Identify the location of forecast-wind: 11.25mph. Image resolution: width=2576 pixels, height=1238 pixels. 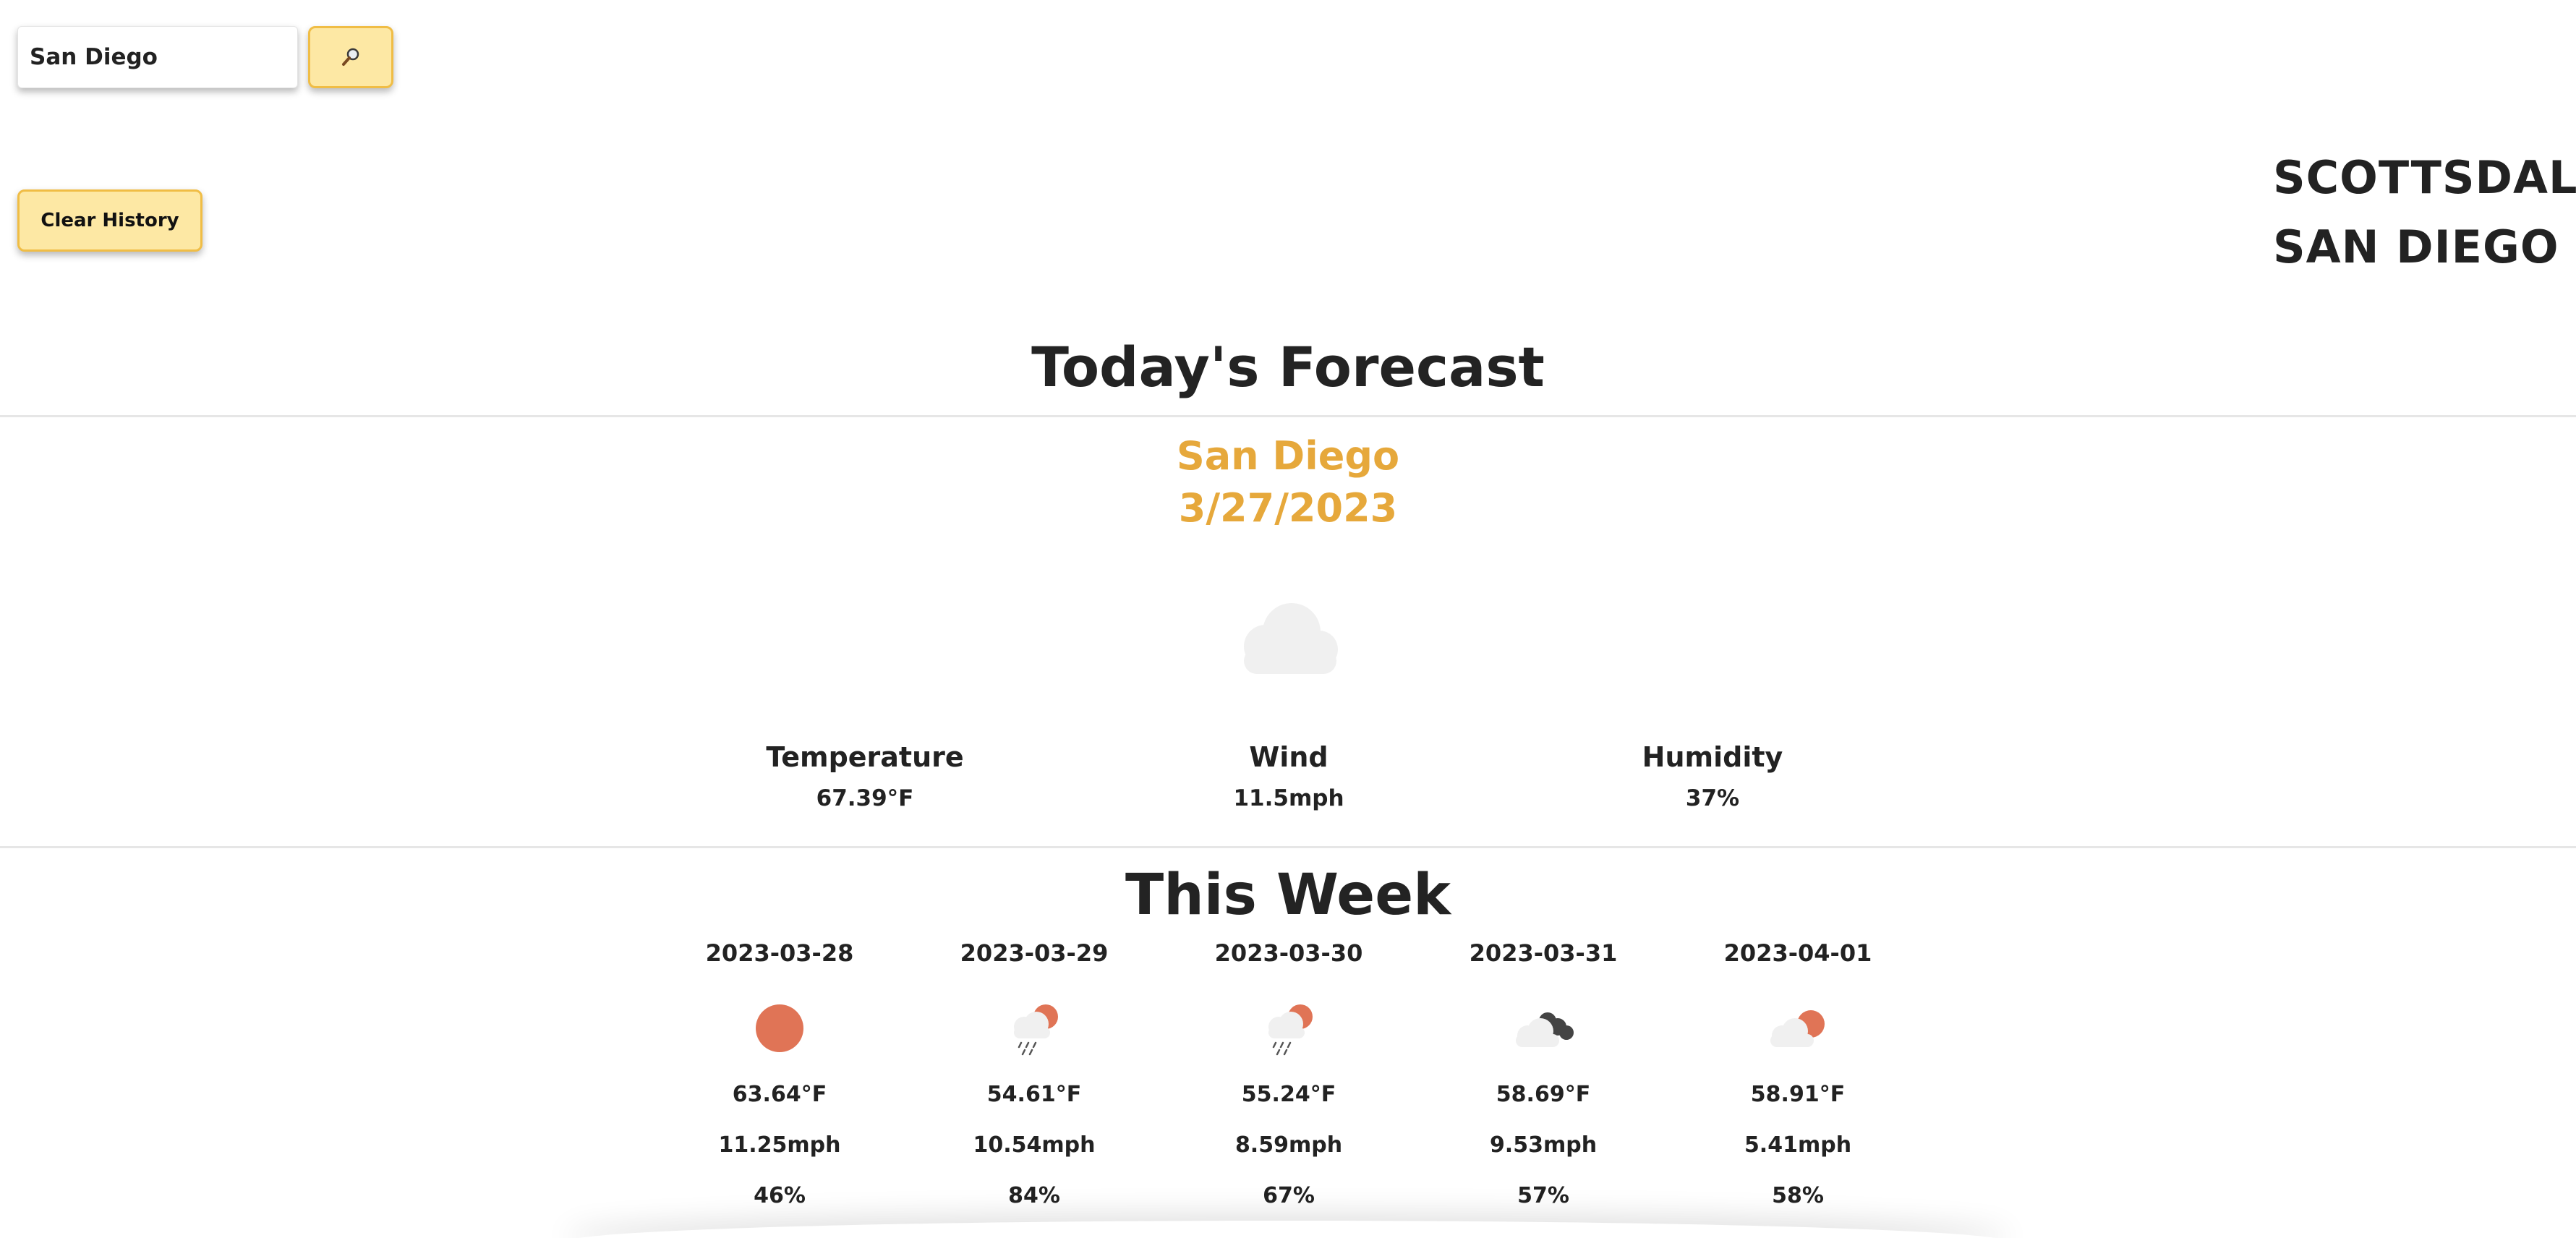
(779, 1145).